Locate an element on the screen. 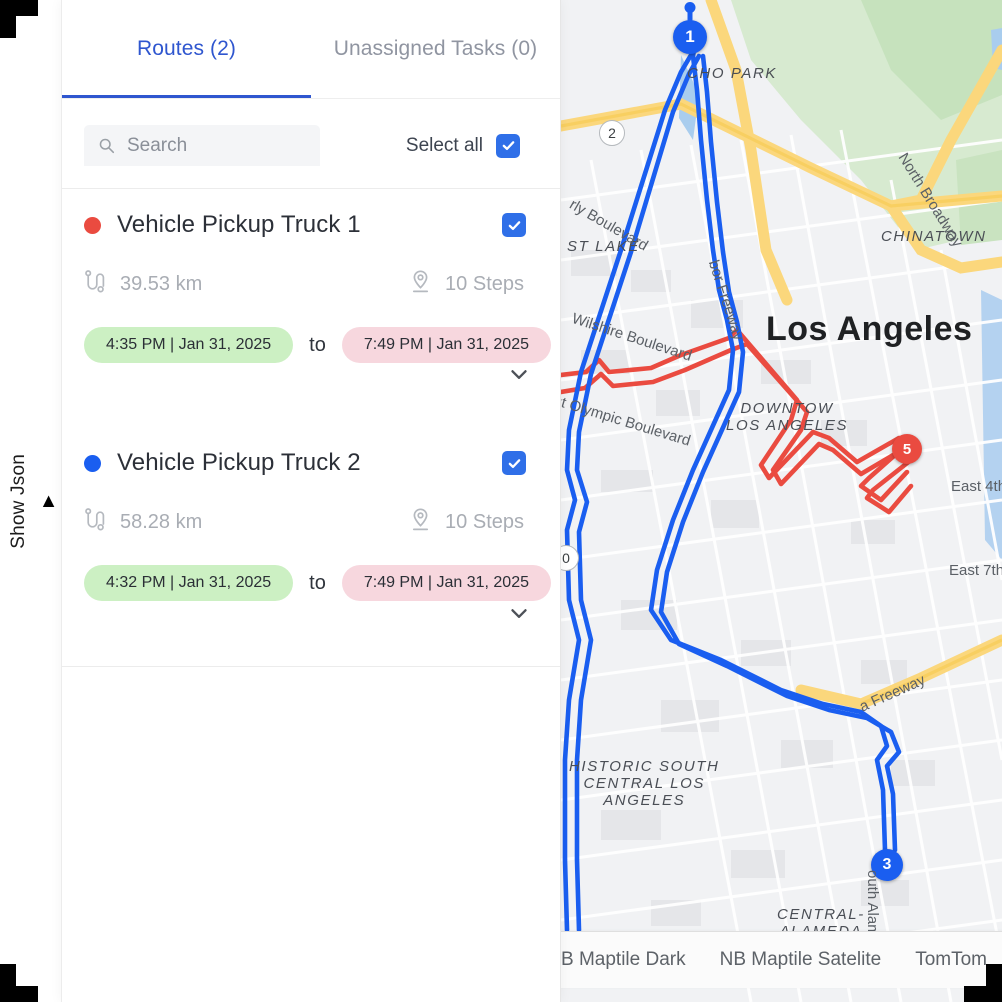 The image size is (1002, 1002). crop-mark-bottom-left-vertical is located at coordinates (8, 983).